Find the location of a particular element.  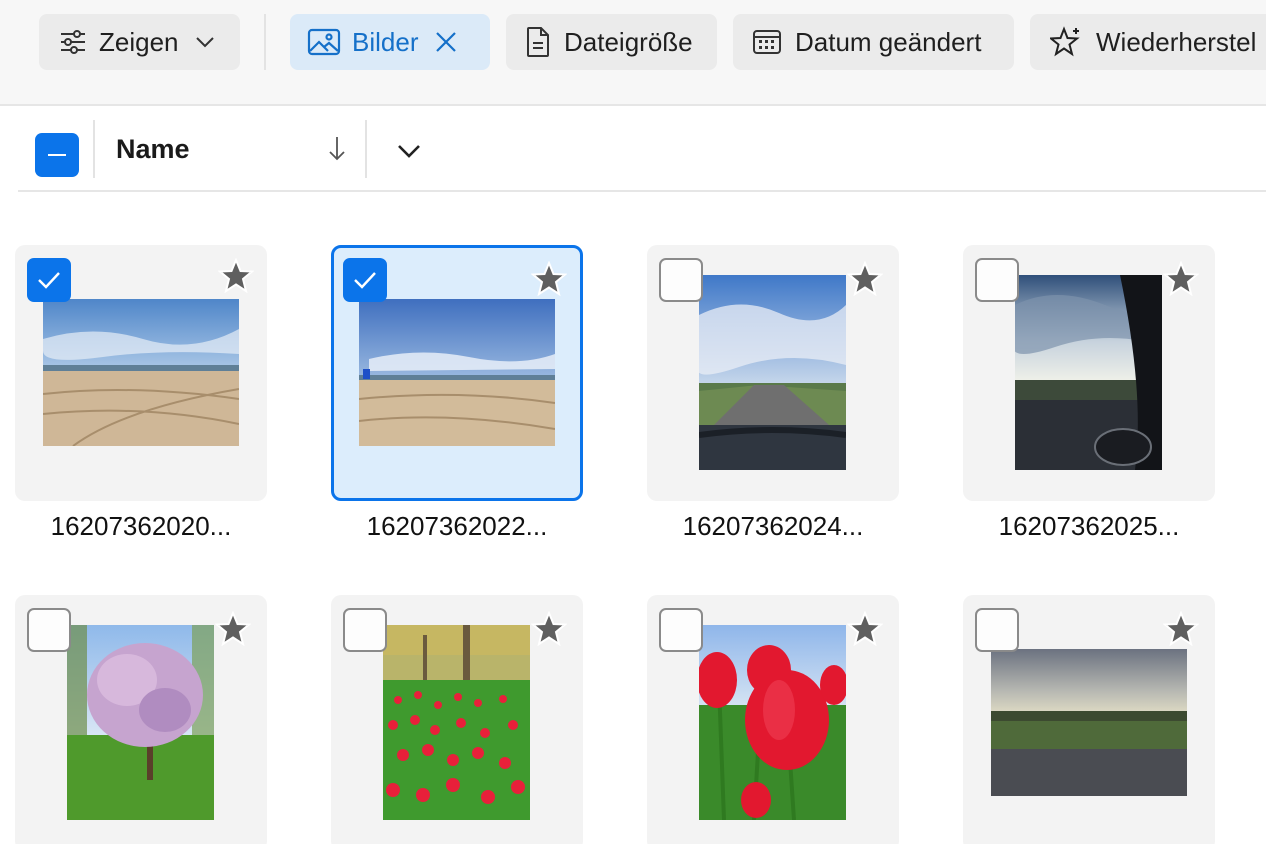

restore-filter-button: Wiederherstel is located at coordinates (1148, 42).